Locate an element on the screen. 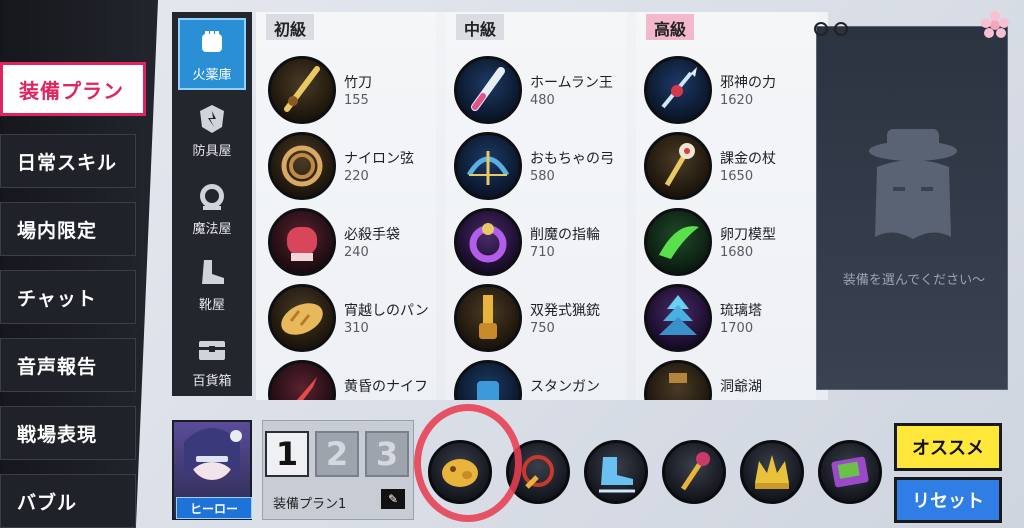  menu-item-battlefield-expression: 戦場表現 is located at coordinates (68, 433).